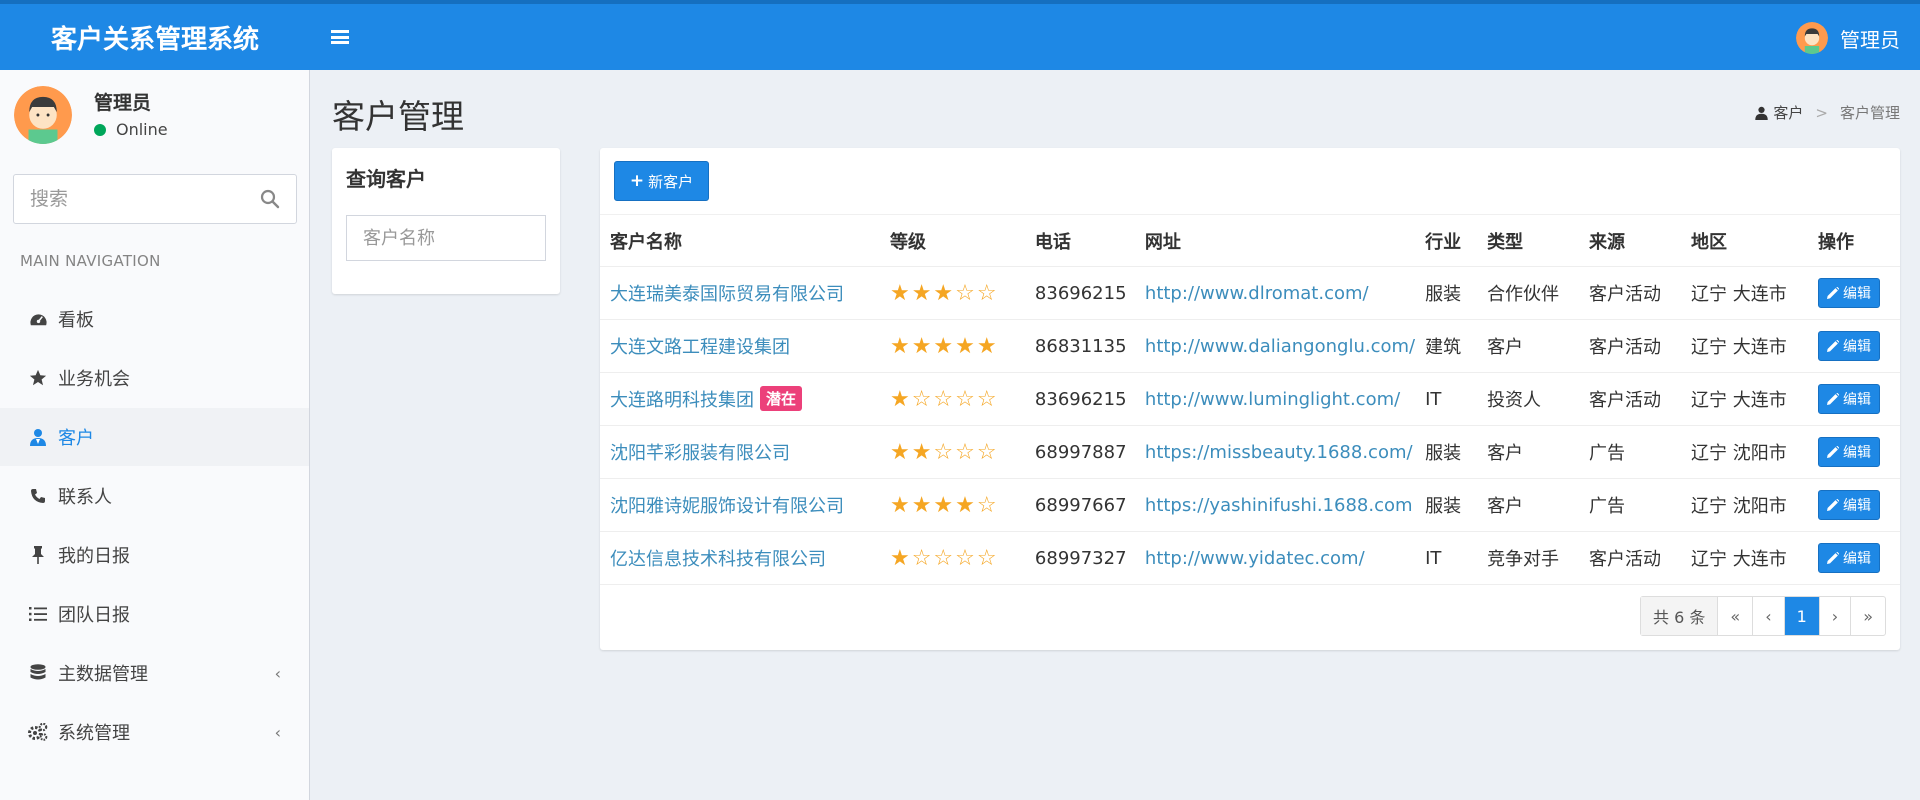 The width and height of the screenshot is (1920, 800). Describe the element at coordinates (85, 497) in the screenshot. I see `sidebar-item-label: 联系人` at that location.